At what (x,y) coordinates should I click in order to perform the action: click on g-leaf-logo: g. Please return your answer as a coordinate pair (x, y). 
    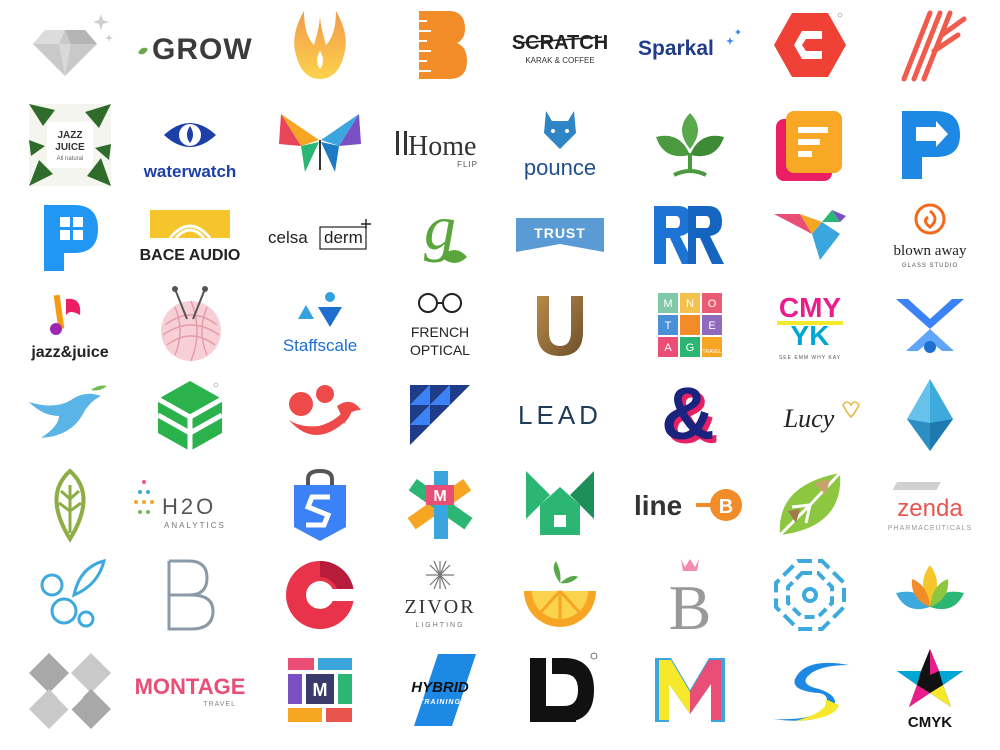
    Looking at the image, I should click on (440, 235).